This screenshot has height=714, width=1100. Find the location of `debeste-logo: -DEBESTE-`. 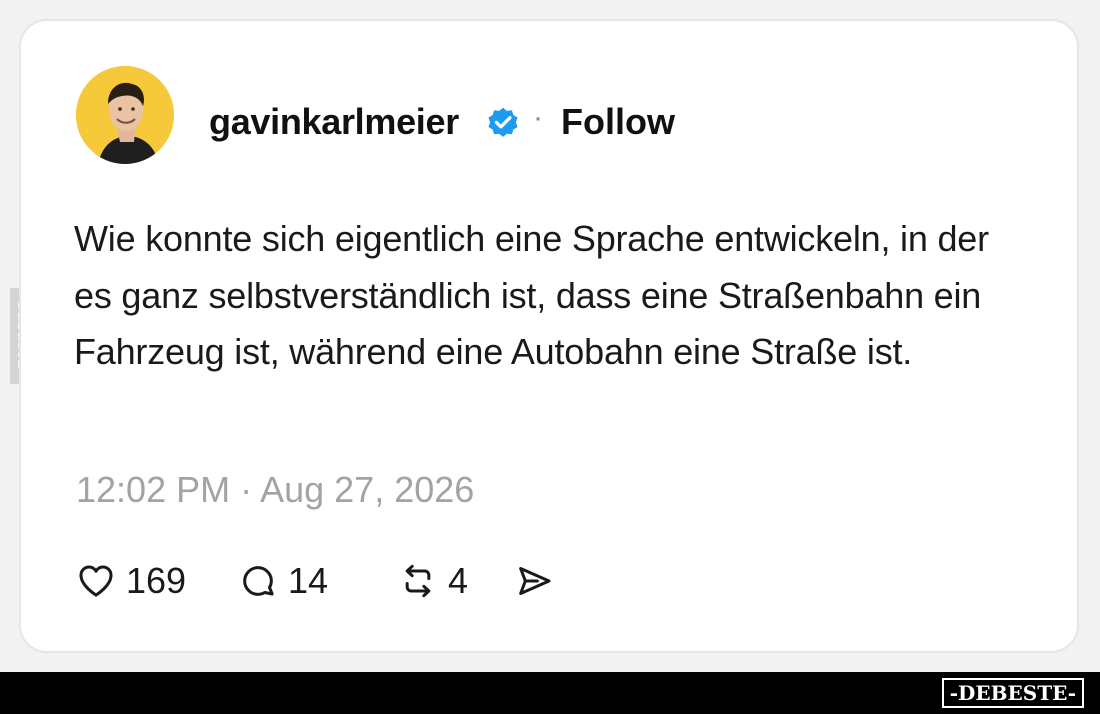

debeste-logo: -DEBESTE- is located at coordinates (1012, 693).